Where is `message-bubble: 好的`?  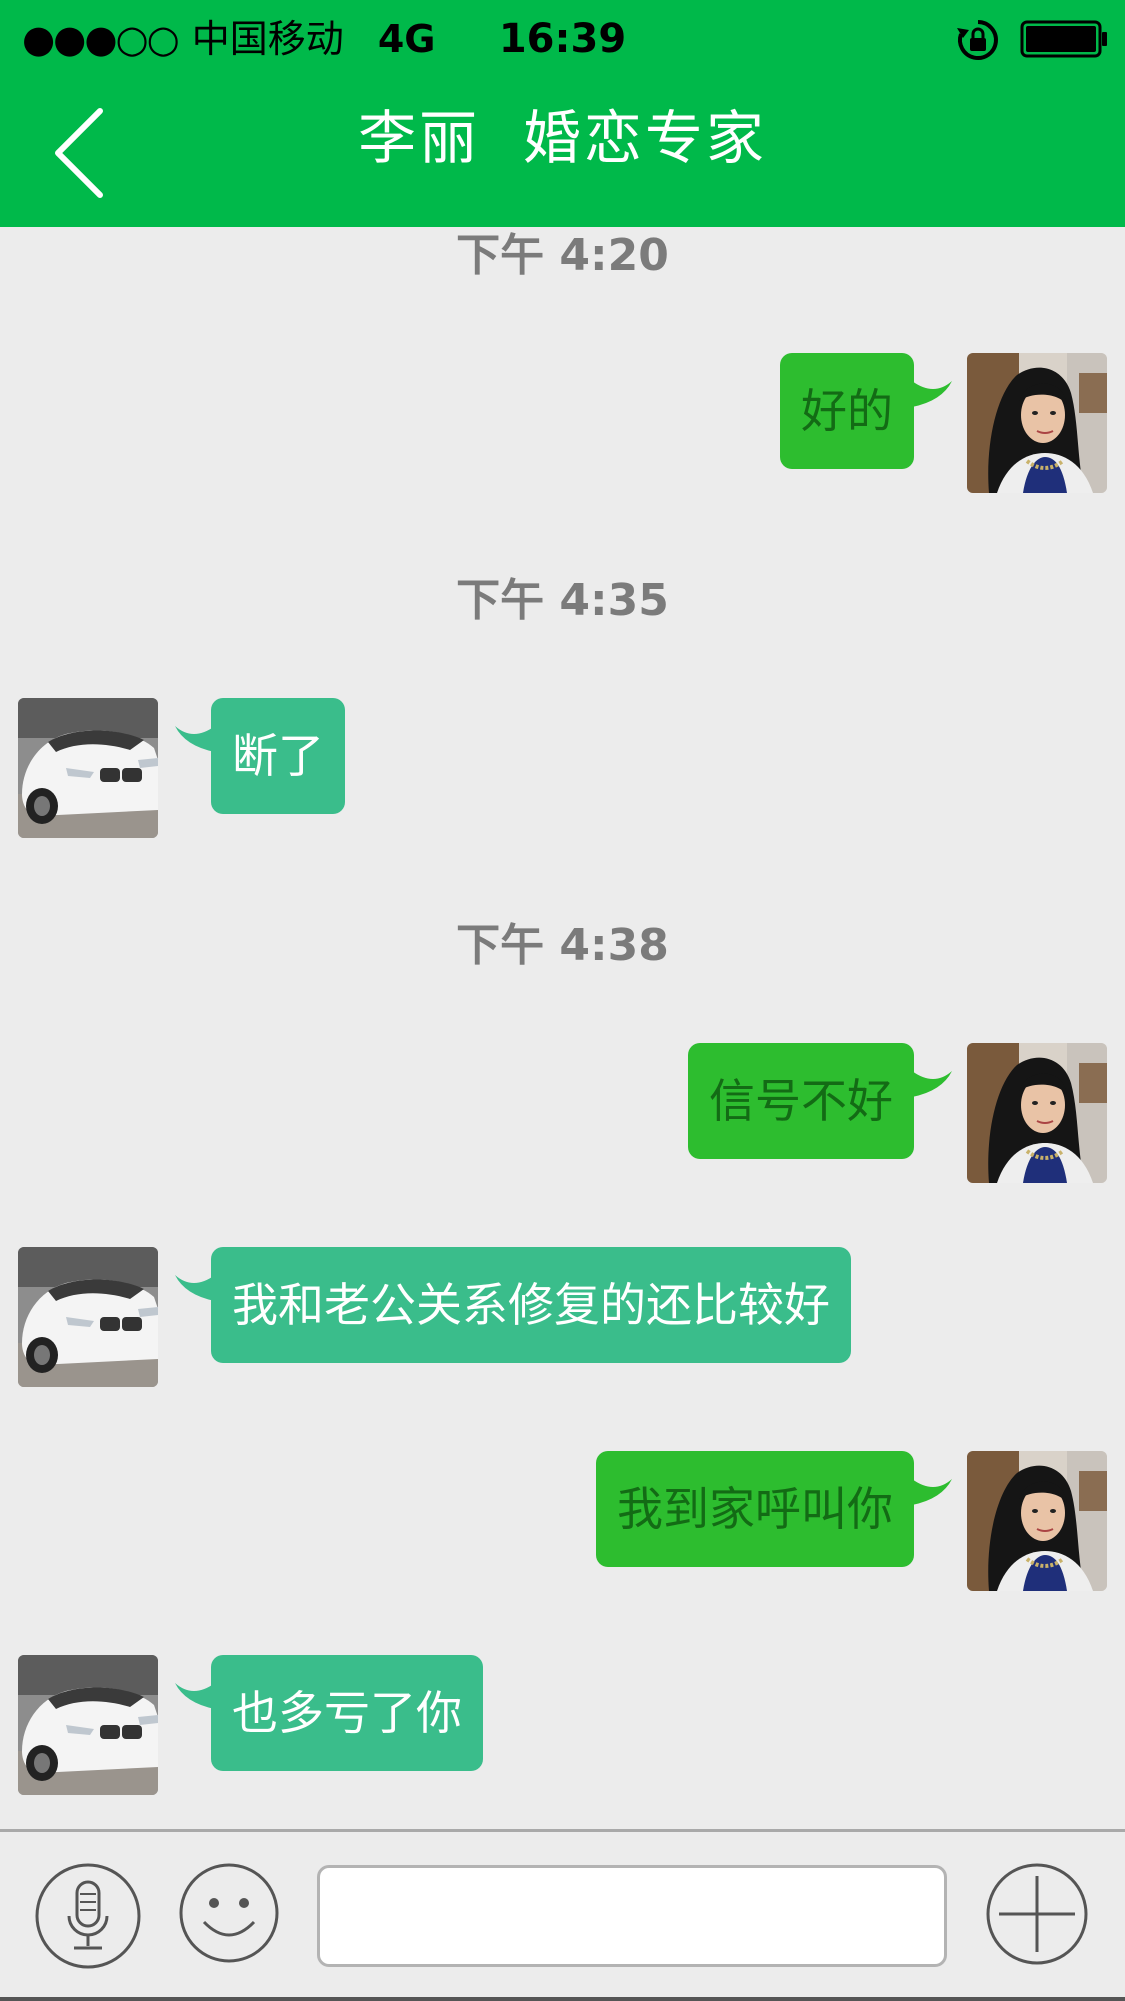 message-bubble: 好的 is located at coordinates (847, 411).